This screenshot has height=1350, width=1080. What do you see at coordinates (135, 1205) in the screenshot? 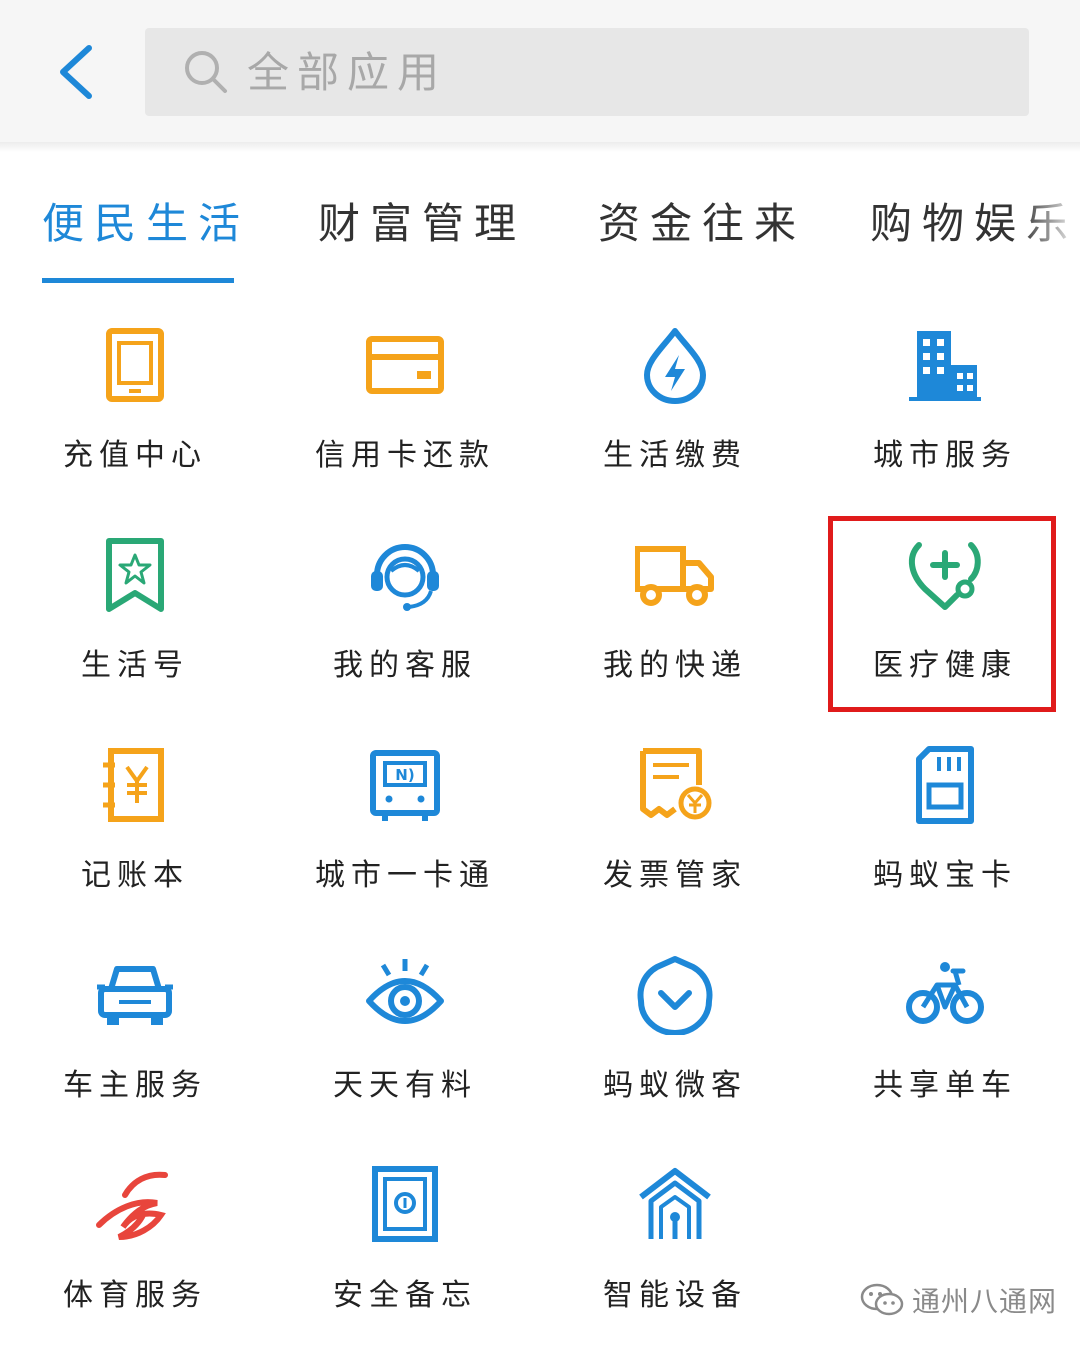
I see `sports-logo-icon` at bounding box center [135, 1205].